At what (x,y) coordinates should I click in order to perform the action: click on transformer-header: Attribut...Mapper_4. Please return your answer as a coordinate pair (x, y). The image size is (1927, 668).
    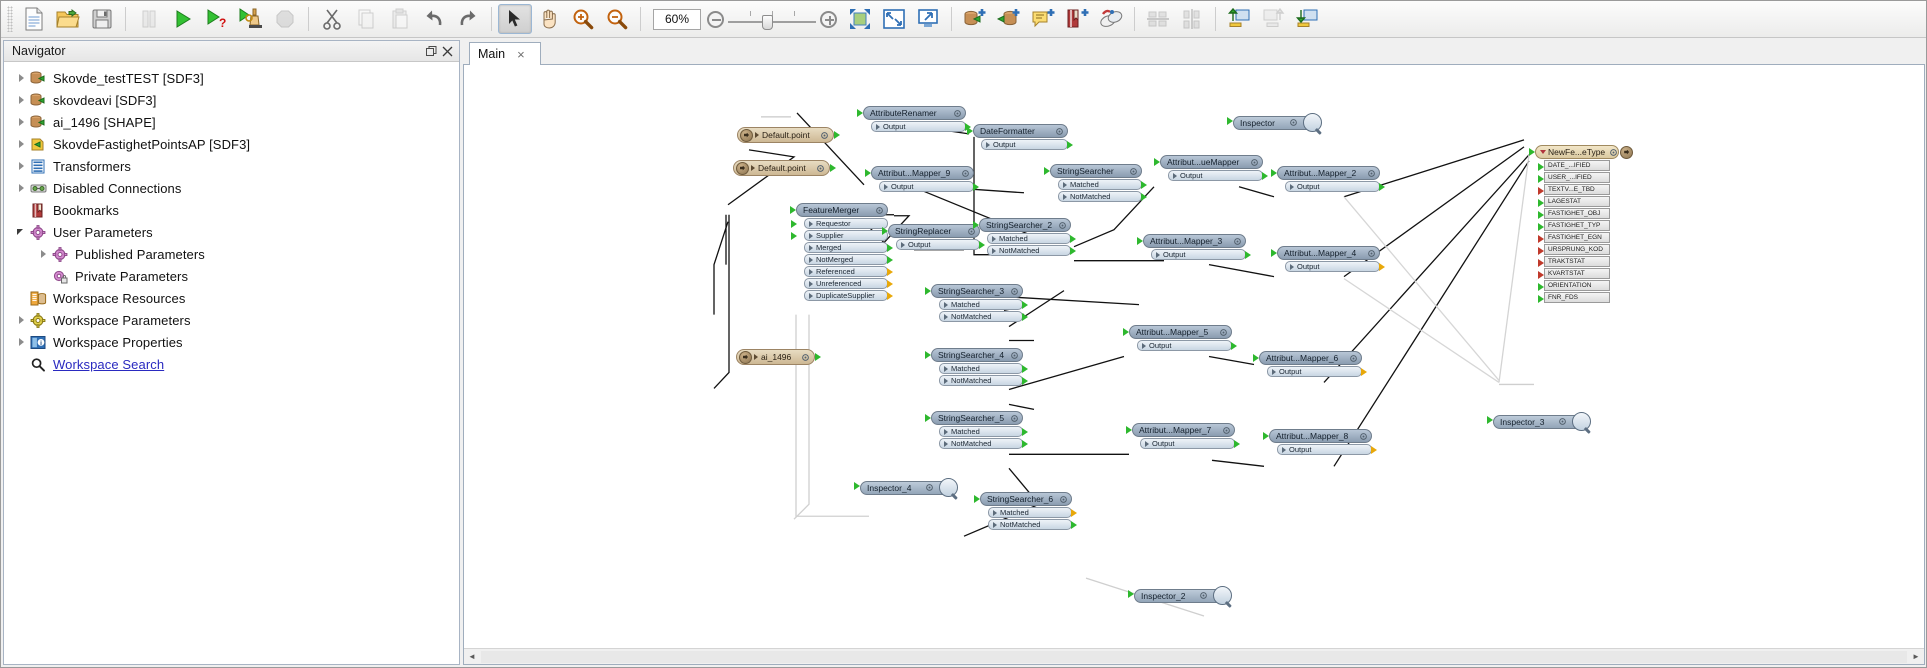
    Looking at the image, I should click on (1328, 253).